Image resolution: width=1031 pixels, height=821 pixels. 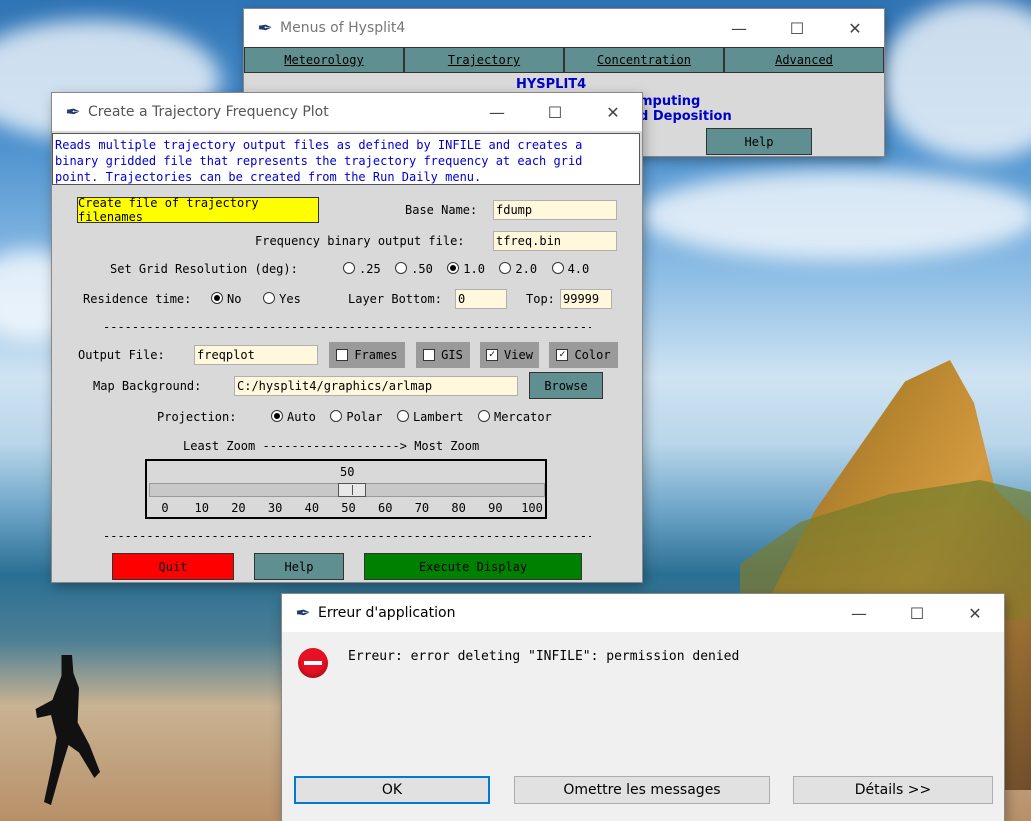 I want to click on view-checkbox: ✓ View, so click(x=509, y=355).